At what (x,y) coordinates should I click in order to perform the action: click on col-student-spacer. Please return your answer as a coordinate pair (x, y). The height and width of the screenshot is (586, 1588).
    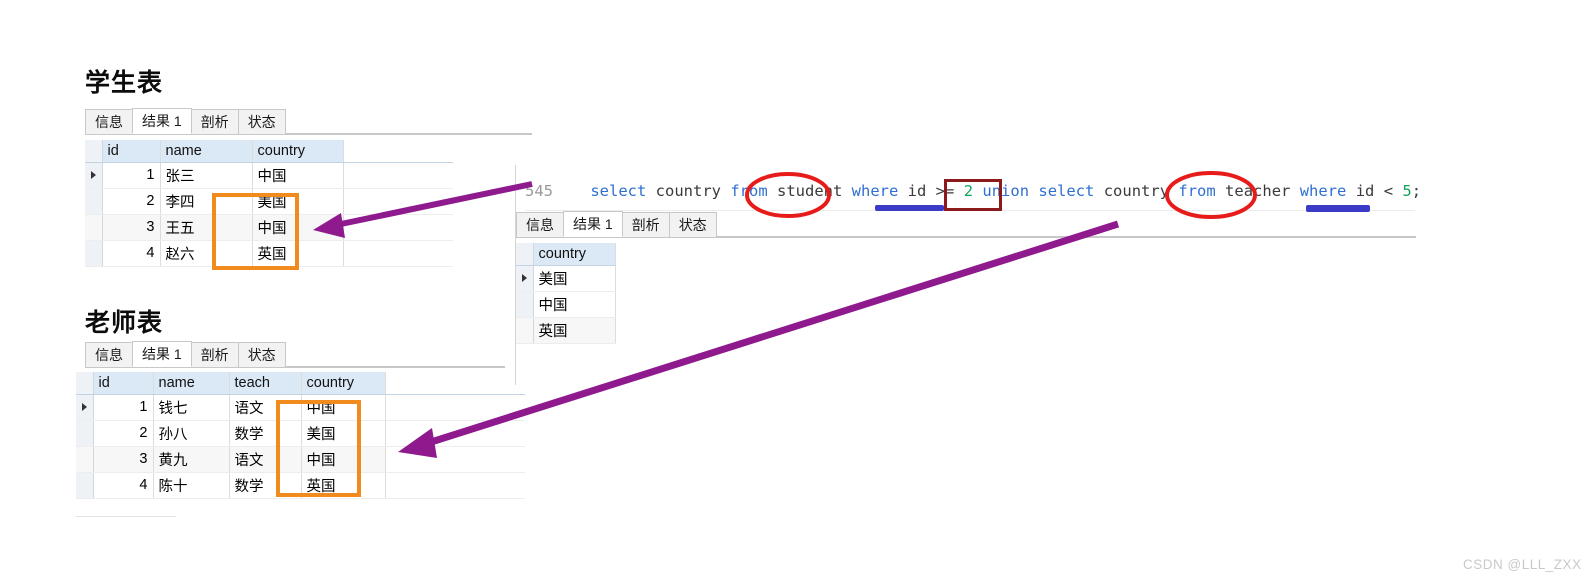
    Looking at the image, I should click on (398, 151).